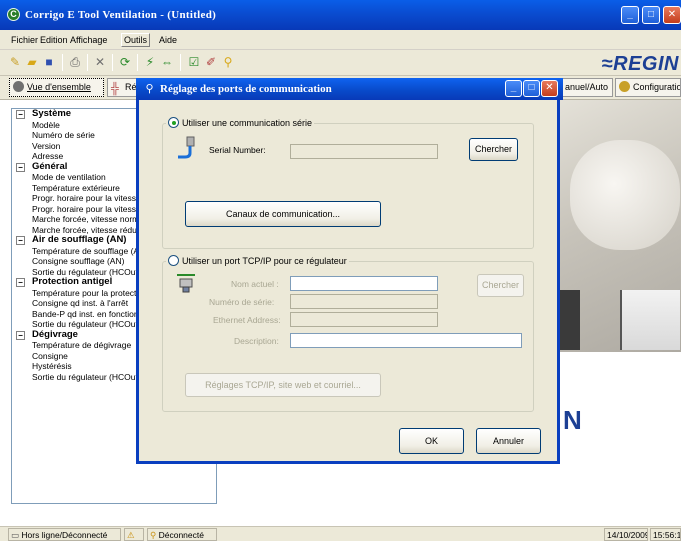  What do you see at coordinates (85, 292) in the screenshot?
I see `tree-item-label: Température pour la protecti` at bounding box center [85, 292].